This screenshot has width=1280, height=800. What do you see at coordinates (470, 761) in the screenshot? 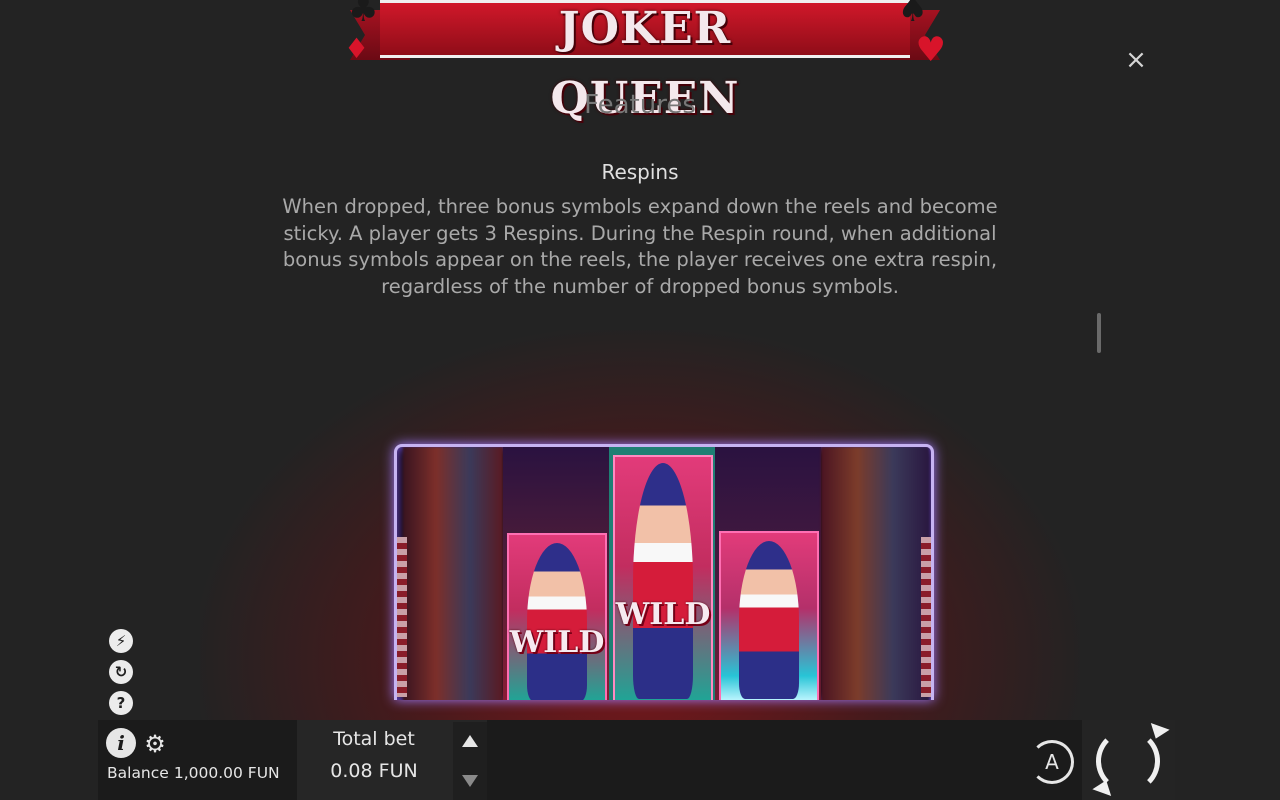
I see `bet-stepper` at bounding box center [470, 761].